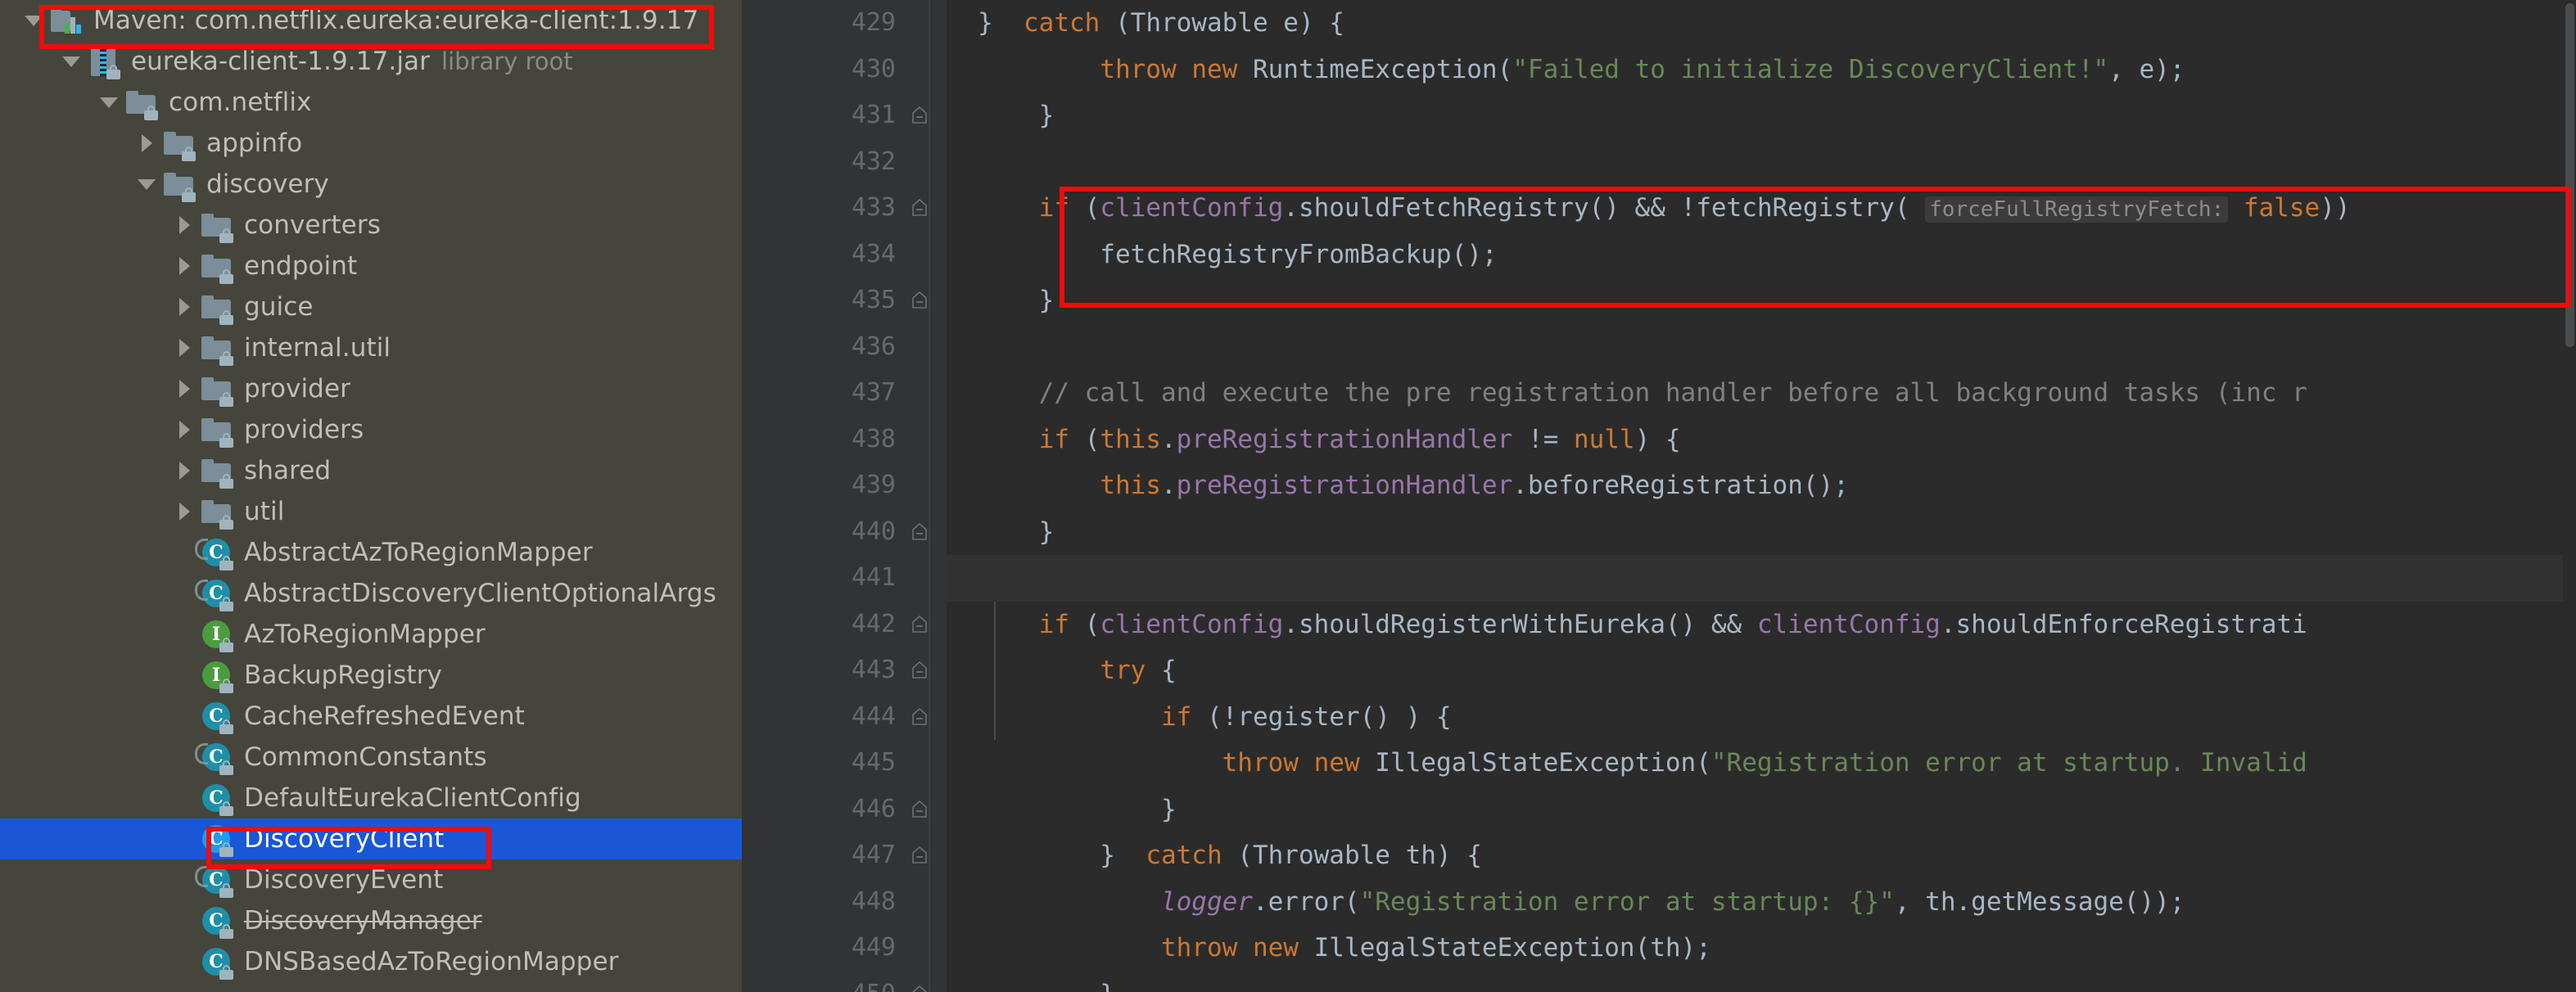 Image resolution: width=2576 pixels, height=992 pixels. I want to click on tree-item-node: discovery, so click(371, 184).